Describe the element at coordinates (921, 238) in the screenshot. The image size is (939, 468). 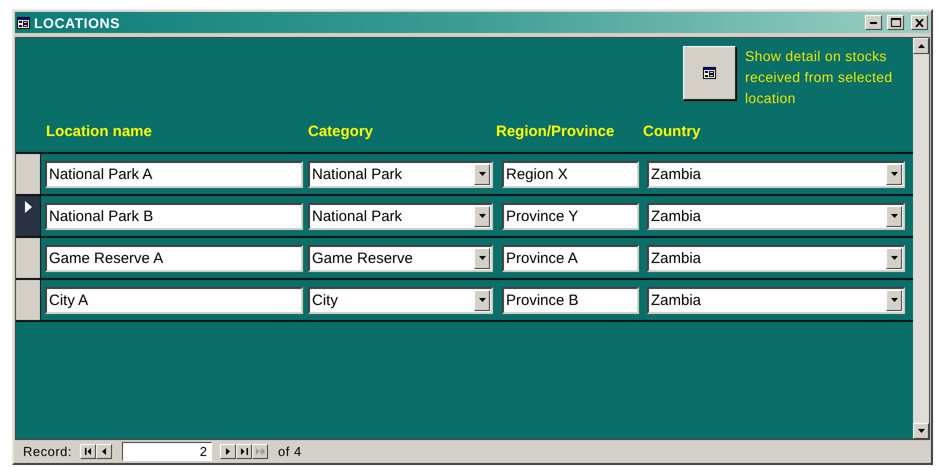
I see `scrollbar` at that location.